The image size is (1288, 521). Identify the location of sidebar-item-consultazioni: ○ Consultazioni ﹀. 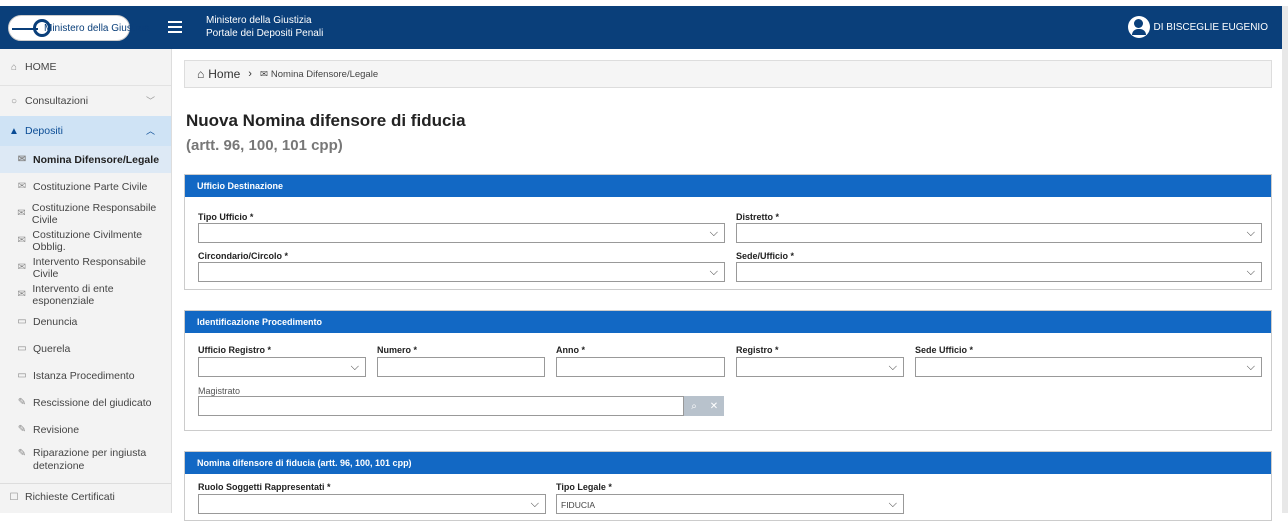
(85, 101).